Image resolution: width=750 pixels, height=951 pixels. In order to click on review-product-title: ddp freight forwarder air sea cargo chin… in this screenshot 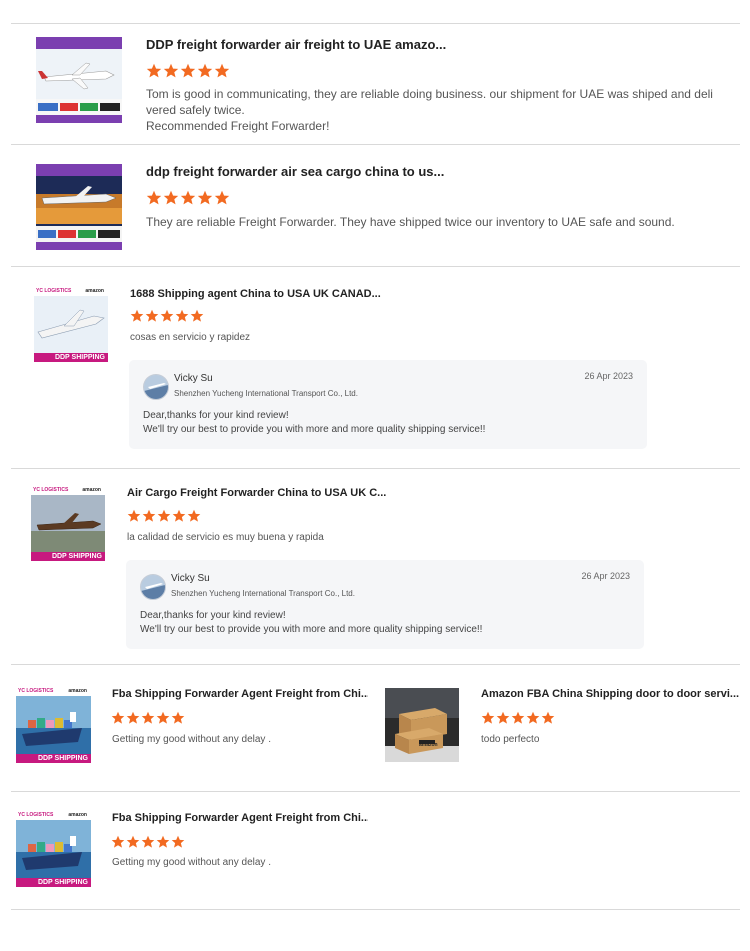, I will do `click(306, 171)`.